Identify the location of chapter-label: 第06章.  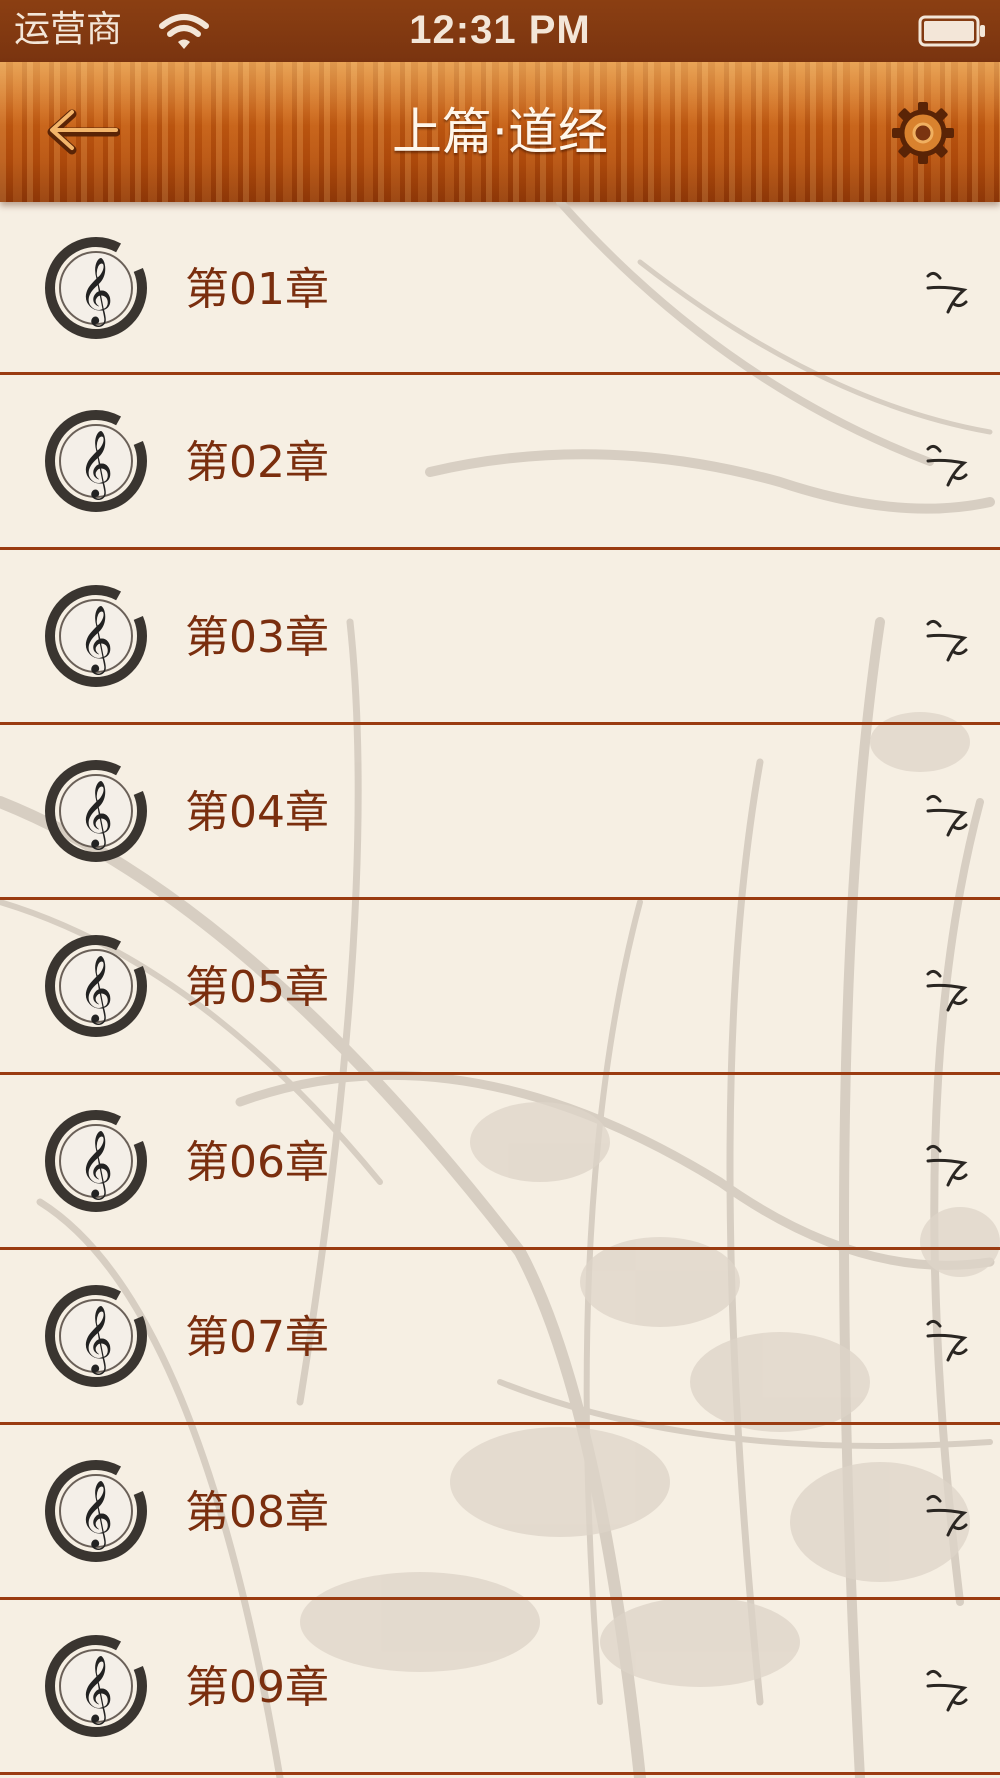
(257, 1162).